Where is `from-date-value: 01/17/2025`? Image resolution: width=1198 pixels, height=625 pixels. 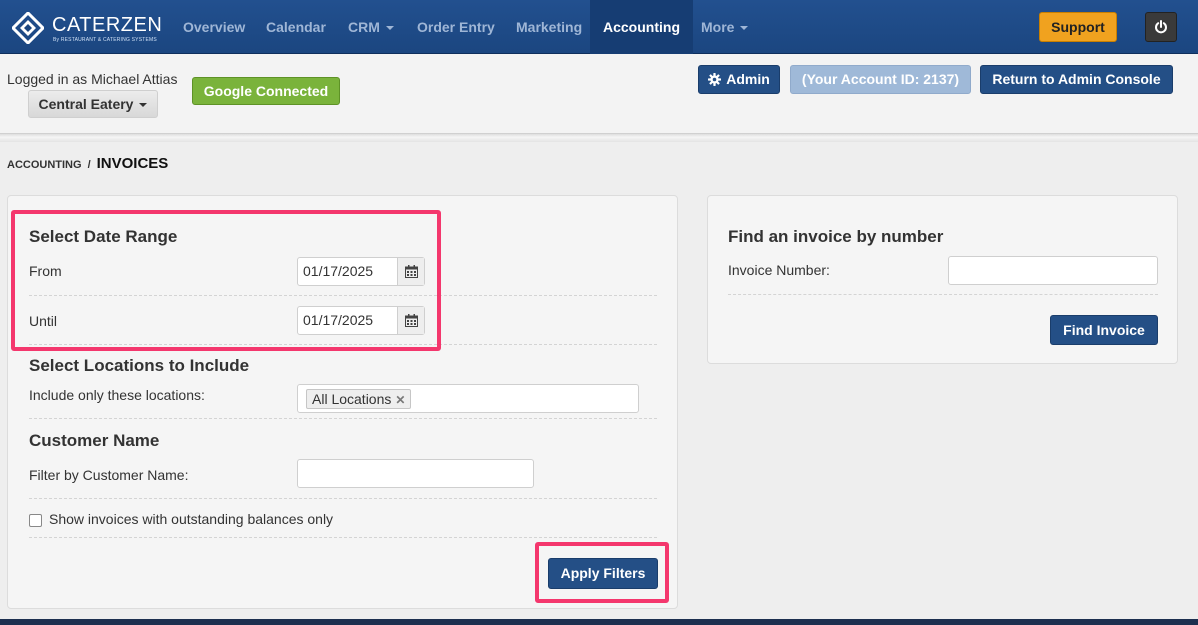
from-date-value: 01/17/2025 is located at coordinates (338, 271).